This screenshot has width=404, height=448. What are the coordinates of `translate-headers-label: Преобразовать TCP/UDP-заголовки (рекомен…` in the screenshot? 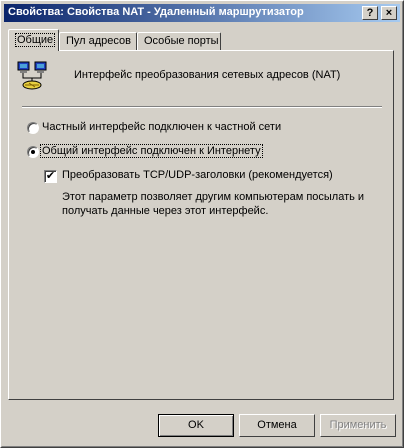 It's located at (197, 175).